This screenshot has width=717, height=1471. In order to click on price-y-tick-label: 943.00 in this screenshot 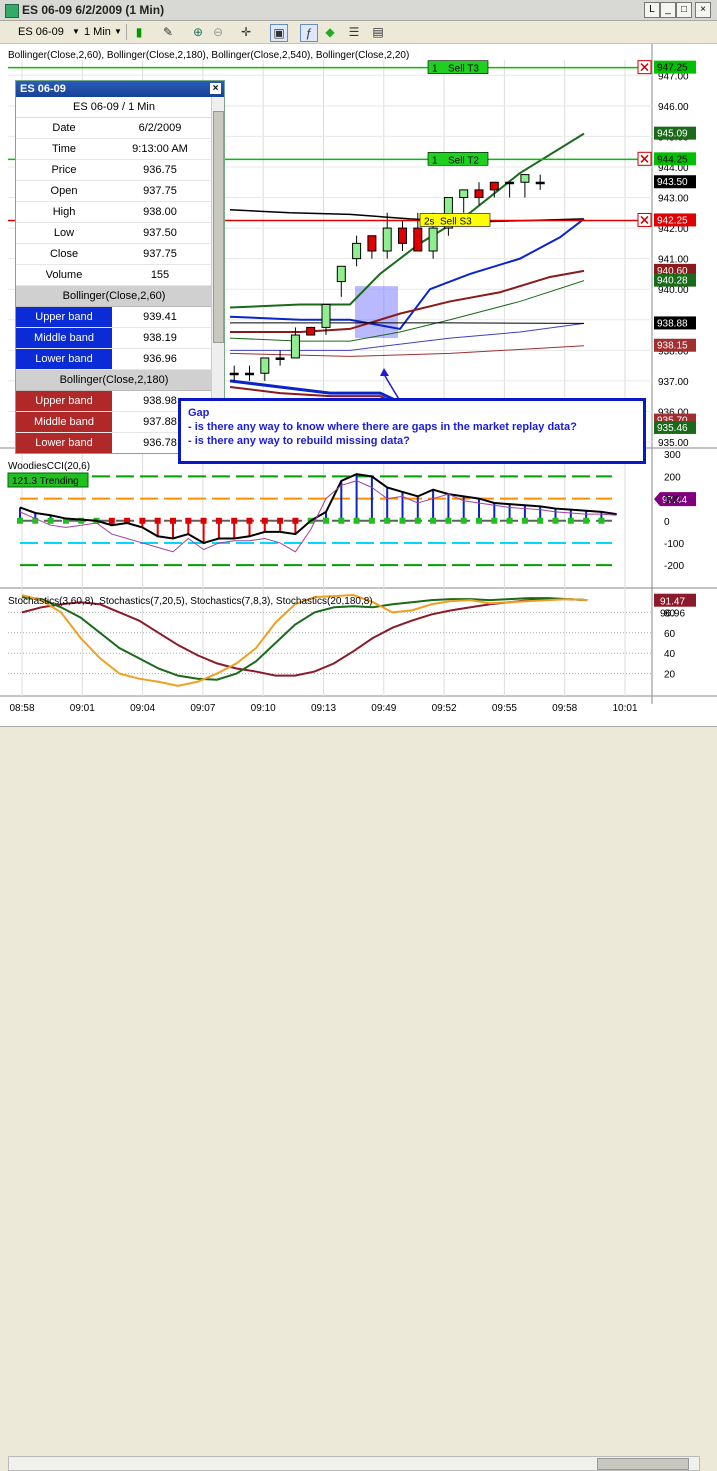, I will do `click(673, 199)`.